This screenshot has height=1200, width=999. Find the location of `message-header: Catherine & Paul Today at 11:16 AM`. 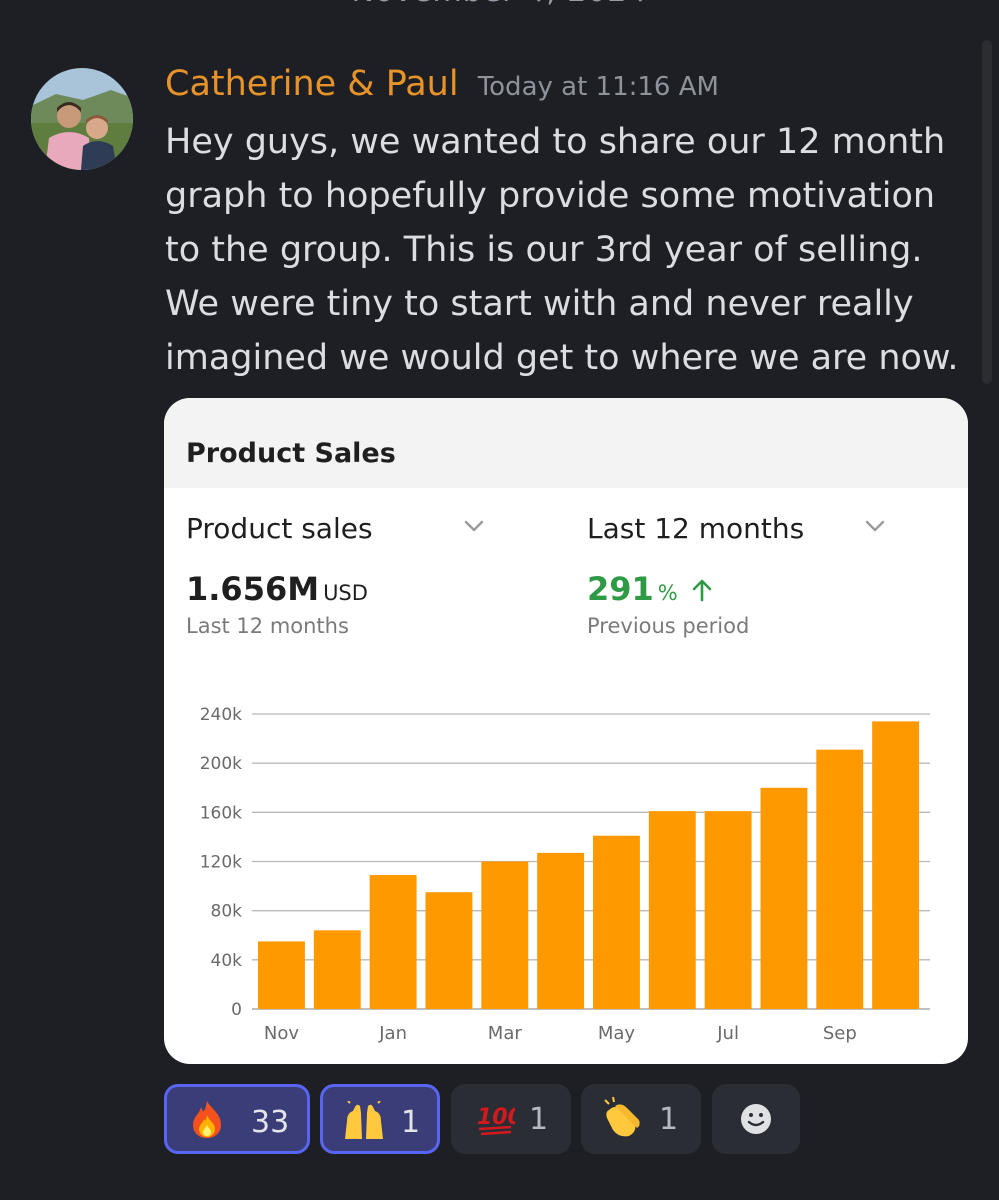

message-header: Catherine & Paul Today at 11:16 AM is located at coordinates (442, 84).